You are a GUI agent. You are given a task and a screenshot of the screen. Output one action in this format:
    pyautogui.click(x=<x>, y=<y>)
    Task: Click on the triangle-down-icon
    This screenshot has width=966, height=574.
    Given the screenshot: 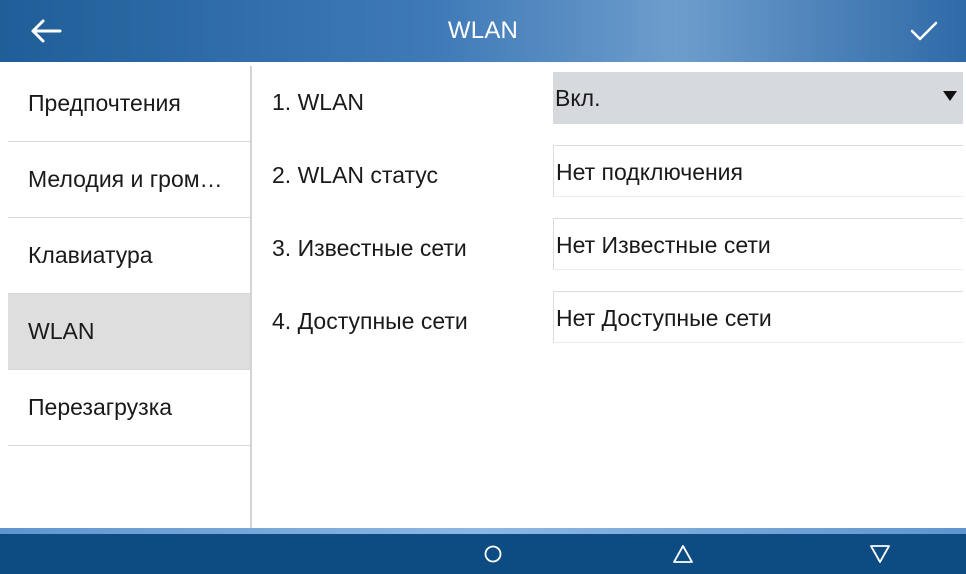 What is the action you would take?
    pyautogui.click(x=880, y=554)
    